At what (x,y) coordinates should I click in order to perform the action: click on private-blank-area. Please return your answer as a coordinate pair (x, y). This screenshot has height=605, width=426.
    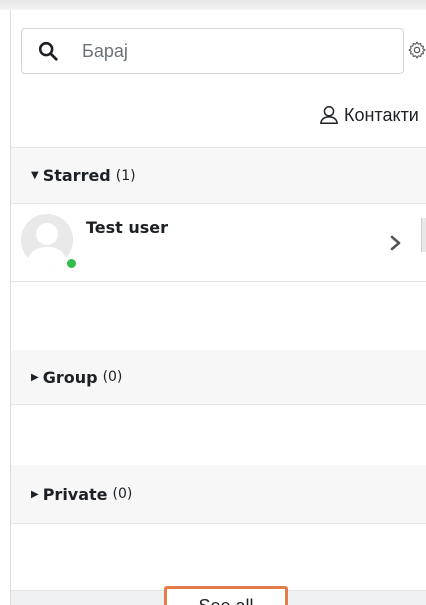
    Looking at the image, I should click on (218, 557).